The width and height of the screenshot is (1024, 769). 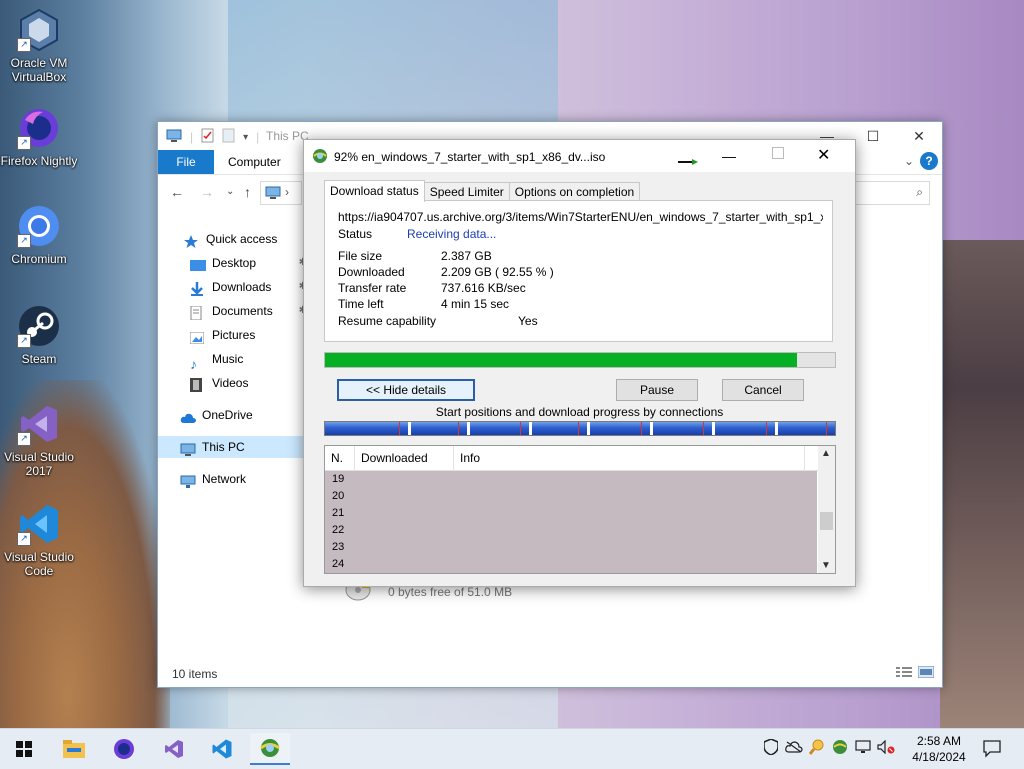 I want to click on notification-center-icon, so click(x=992, y=748).